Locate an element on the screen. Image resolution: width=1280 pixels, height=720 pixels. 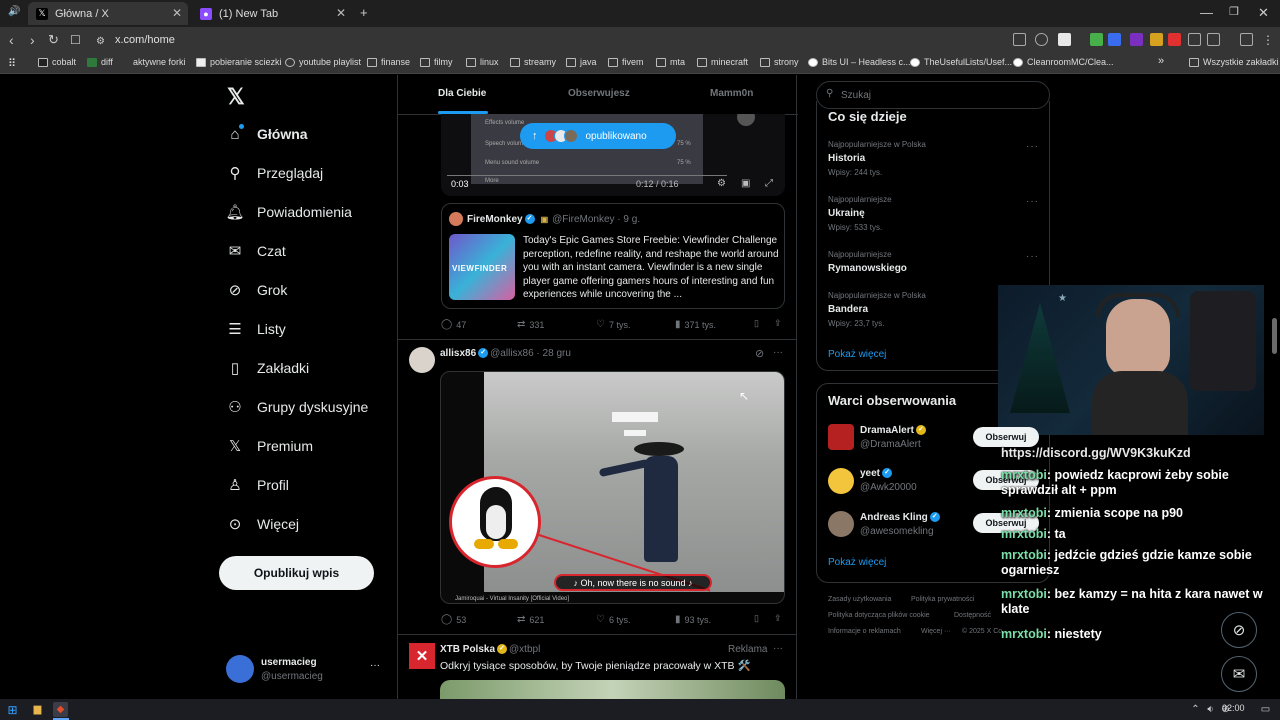
bookmark-folder: minecraft is located at coordinates (722, 62).